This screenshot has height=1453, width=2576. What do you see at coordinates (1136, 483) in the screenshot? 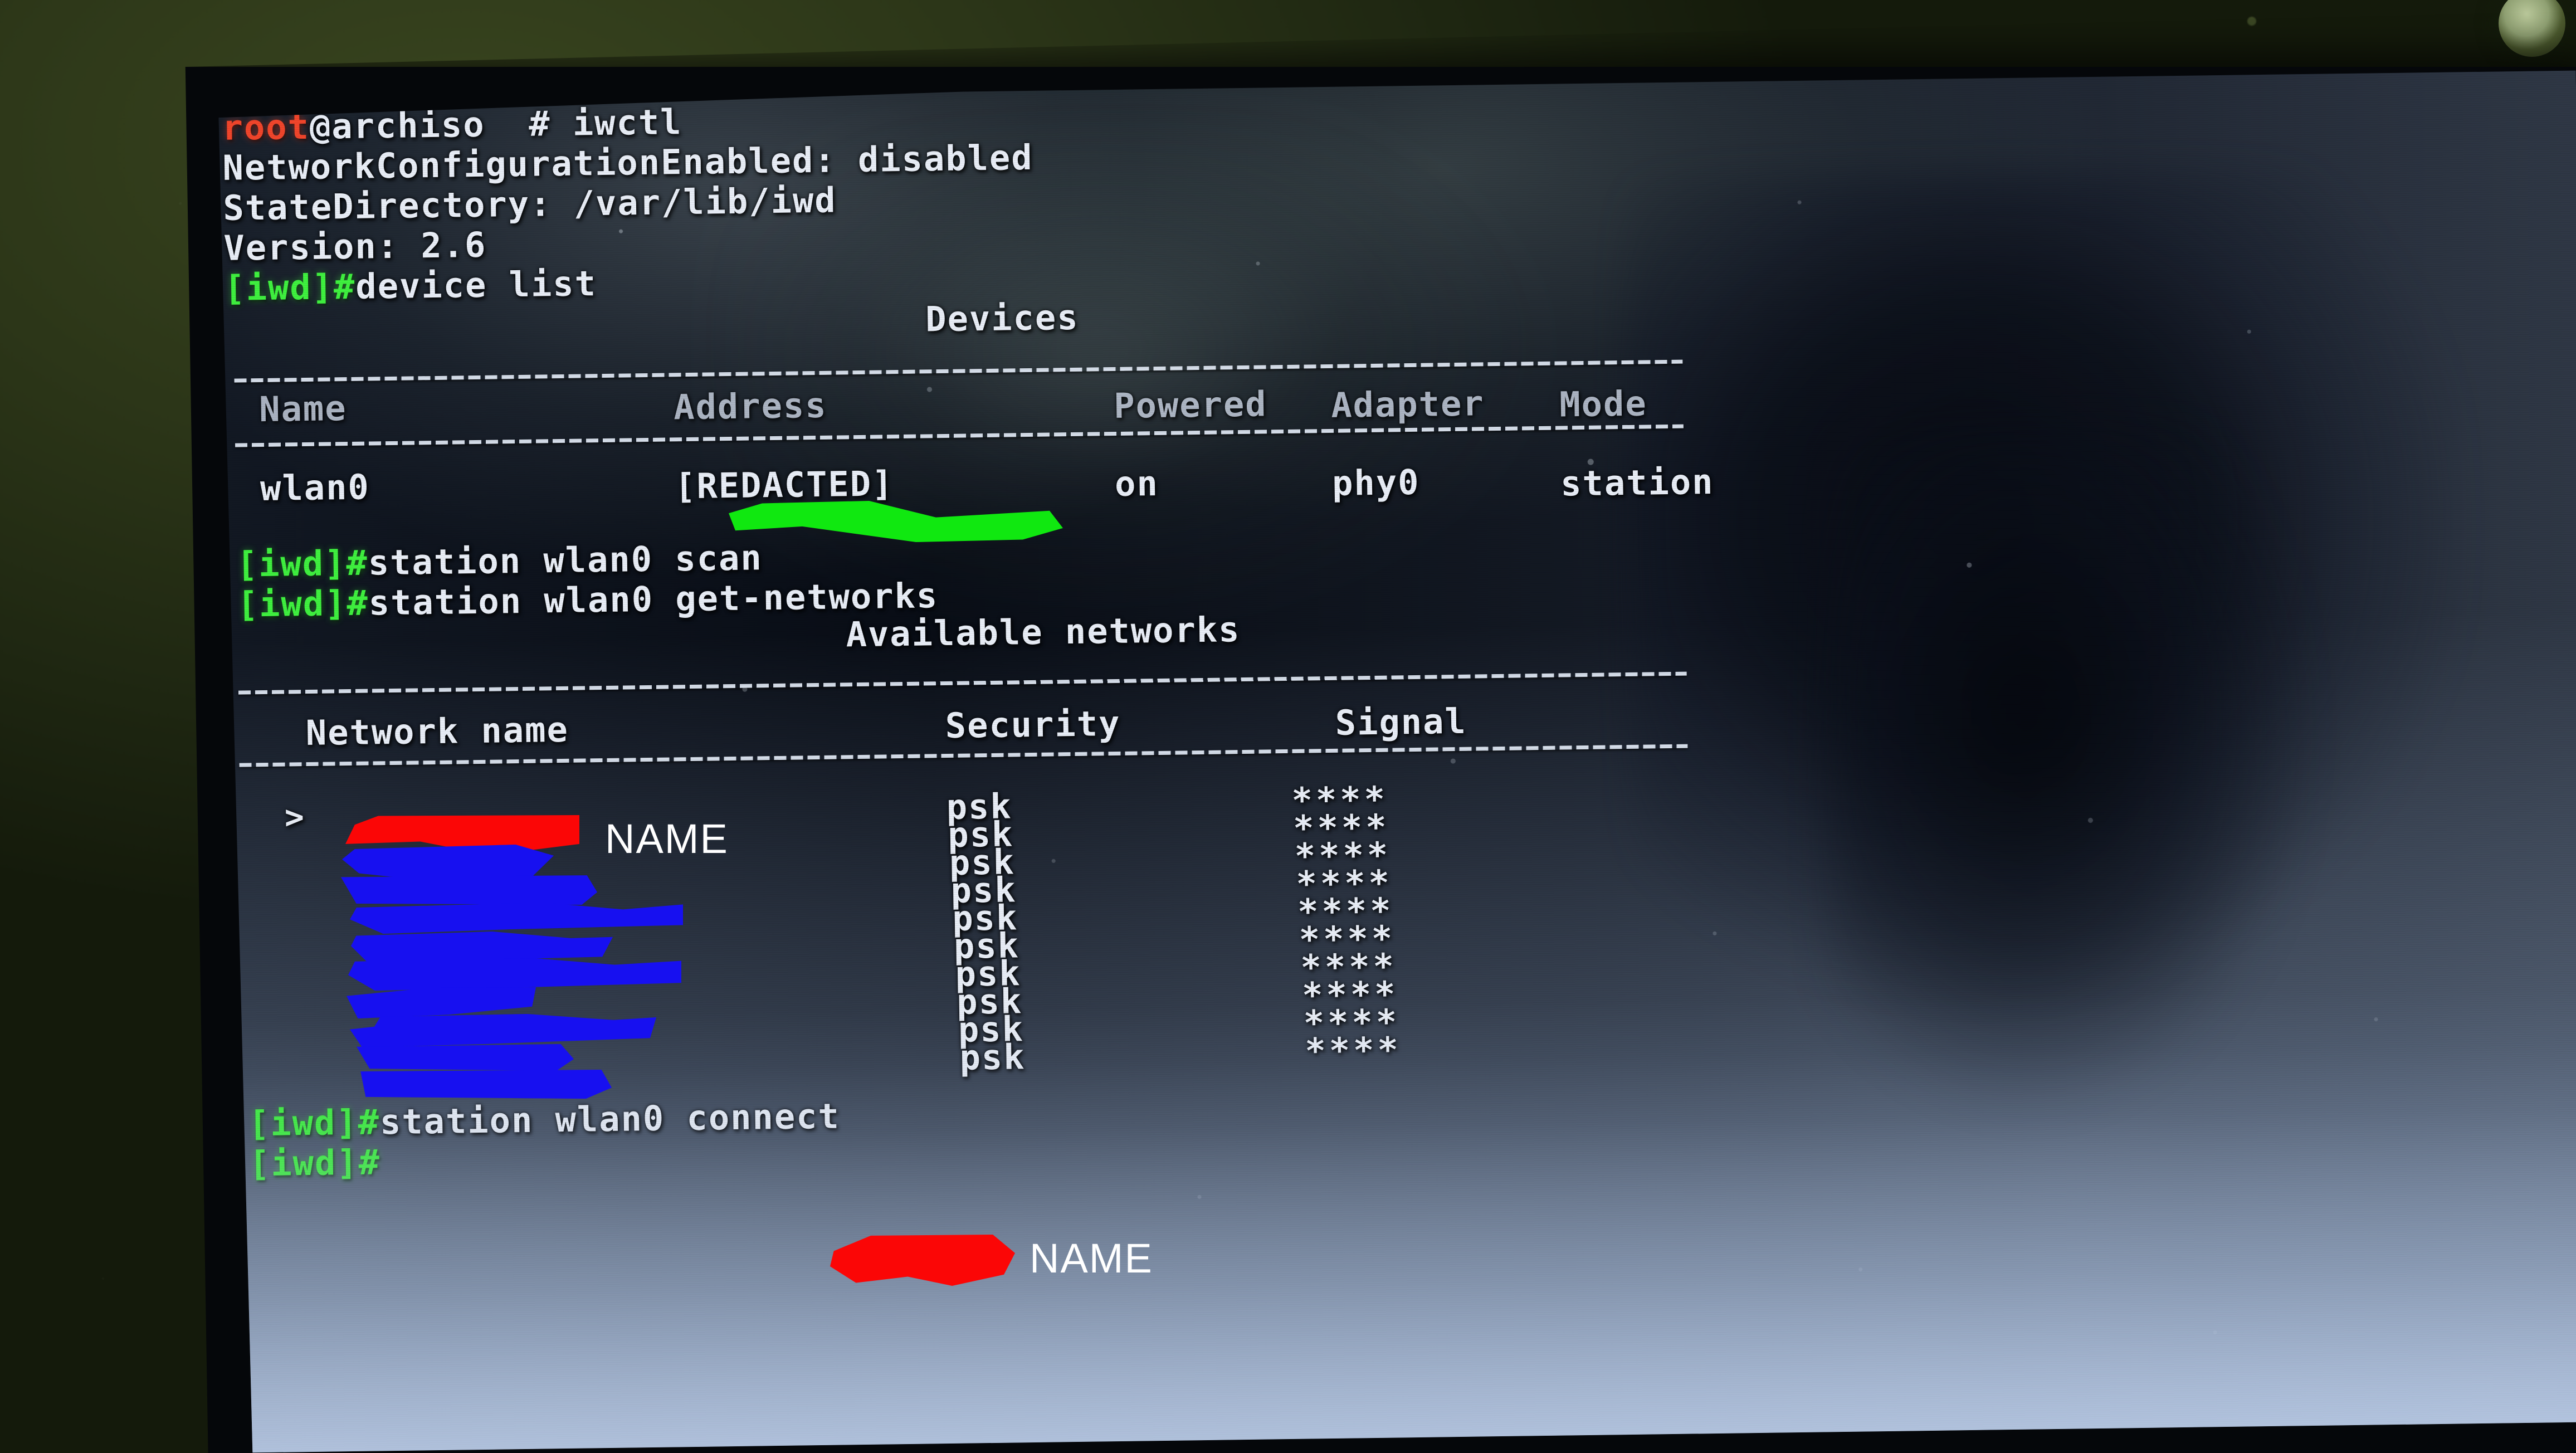
I see `device-row-powered: on` at bounding box center [1136, 483].